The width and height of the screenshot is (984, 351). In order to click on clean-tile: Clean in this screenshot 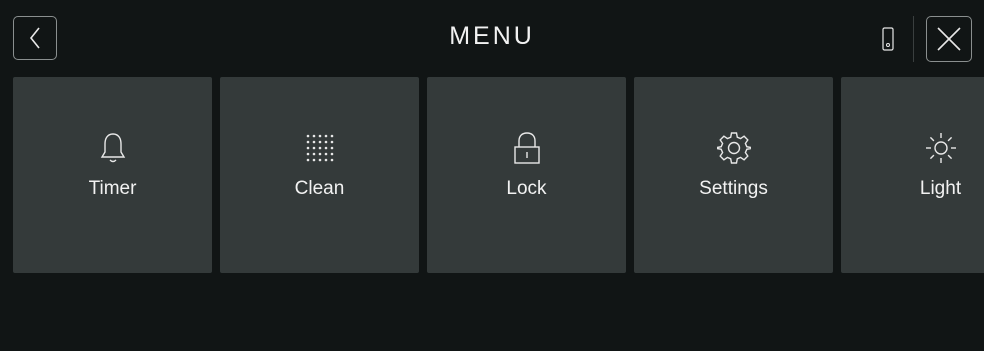, I will do `click(319, 175)`.